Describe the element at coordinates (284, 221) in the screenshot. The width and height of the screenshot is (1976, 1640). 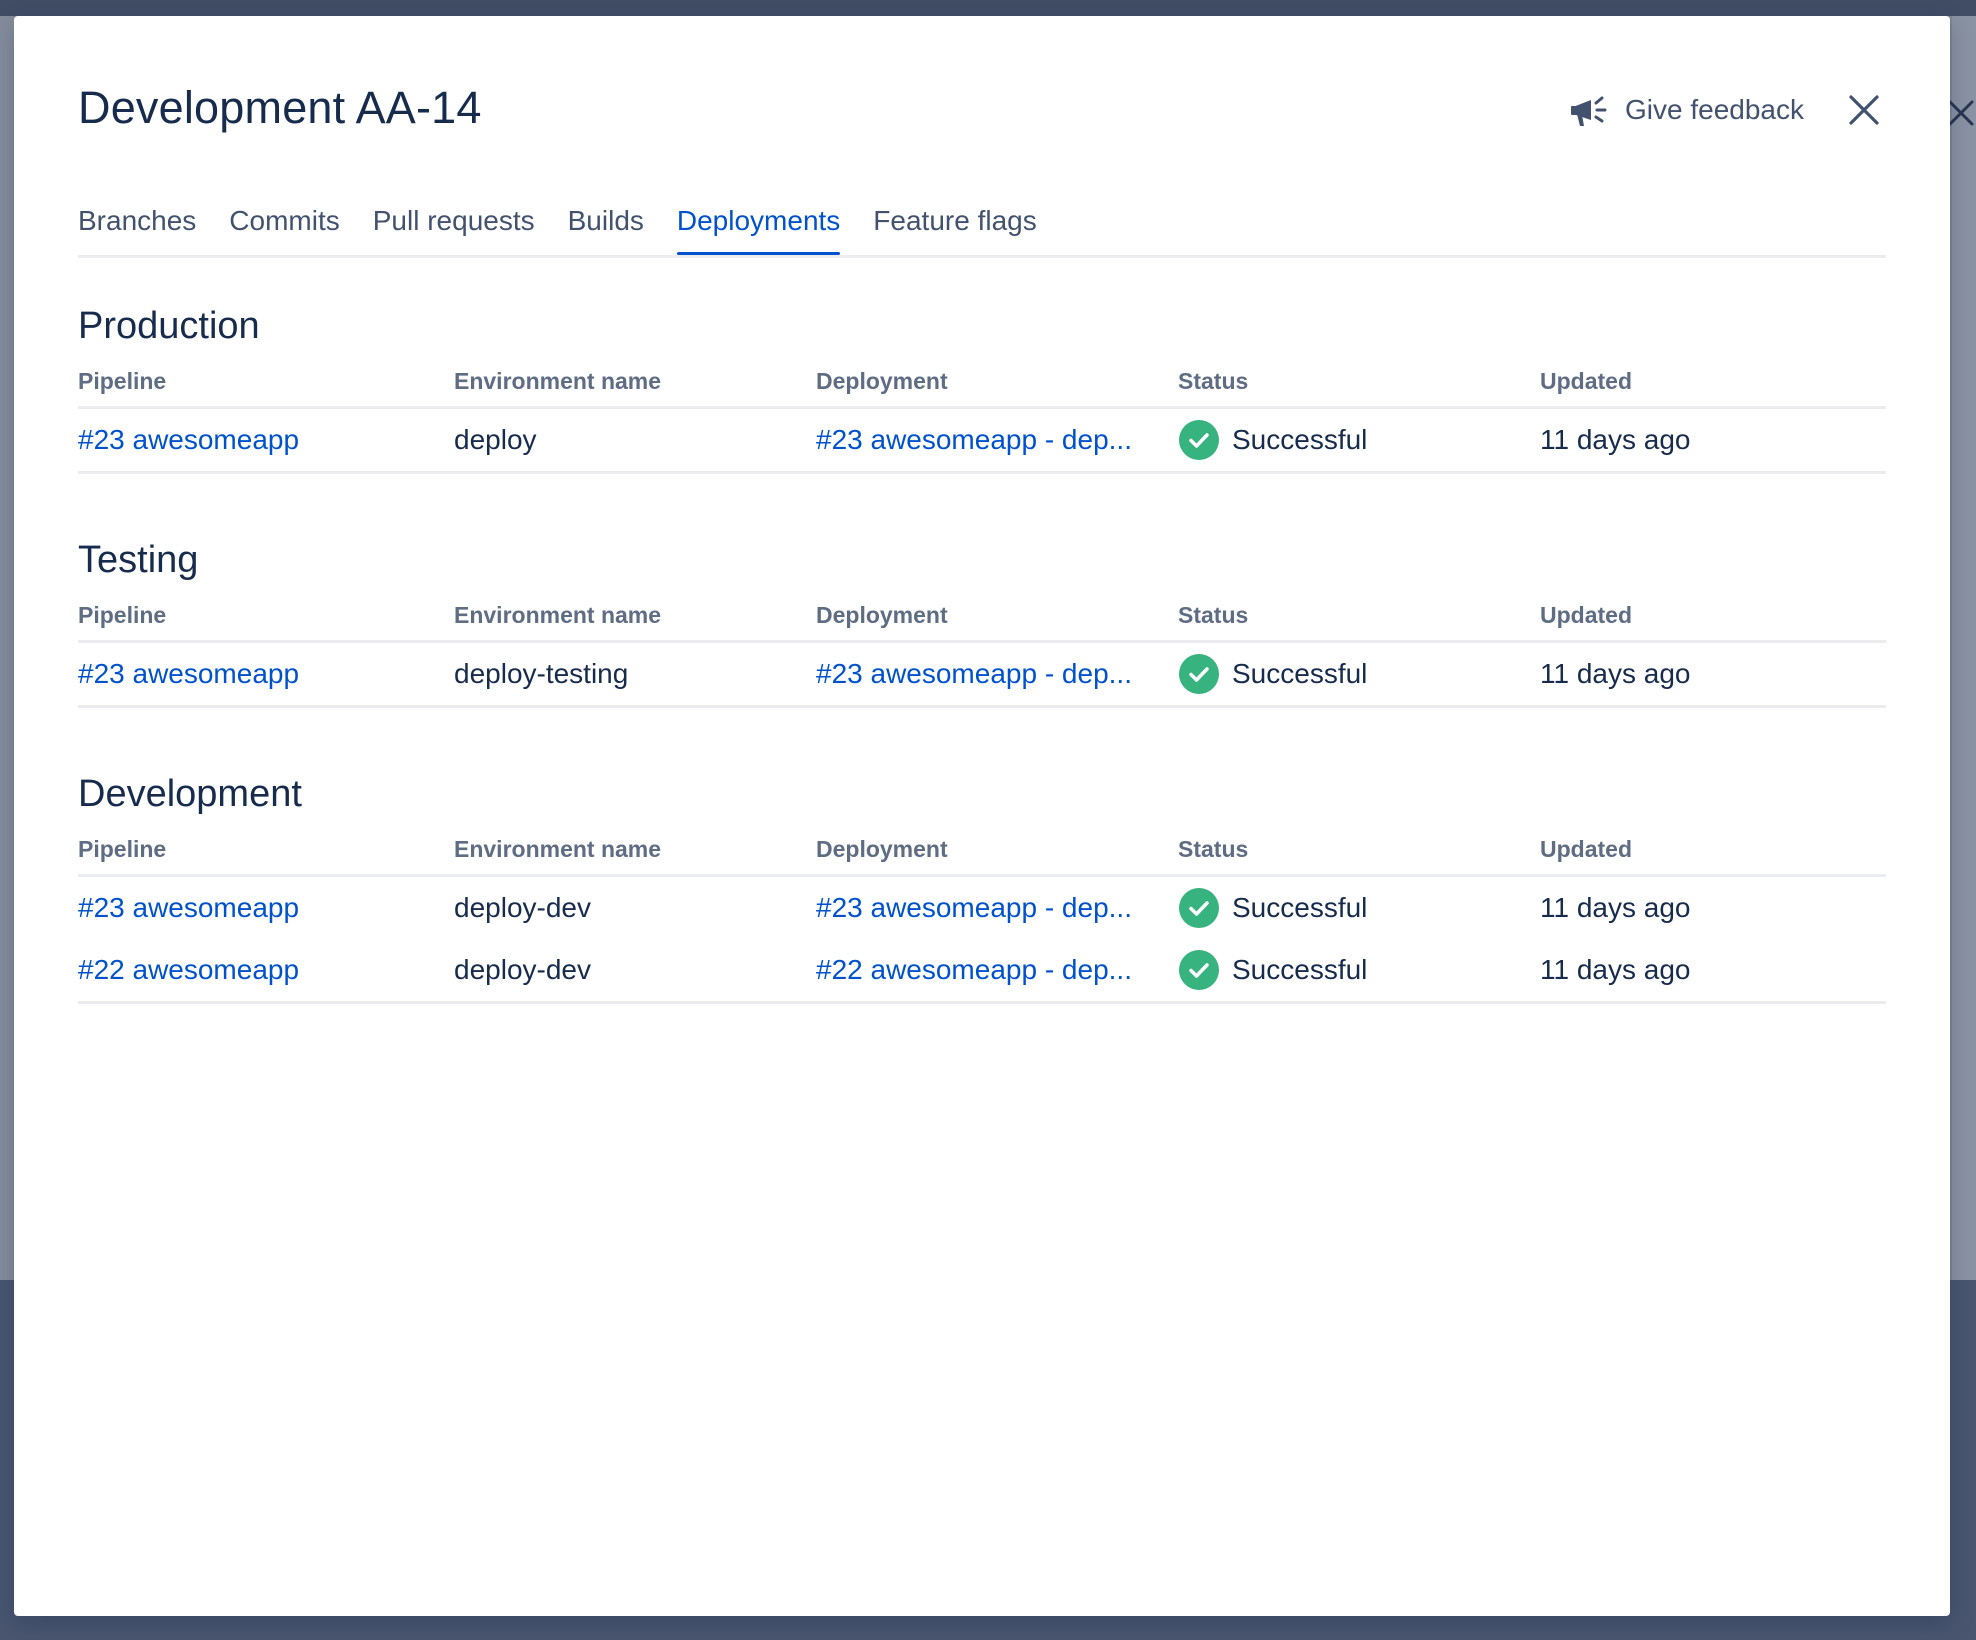
I see `tab-commits: Commits` at that location.